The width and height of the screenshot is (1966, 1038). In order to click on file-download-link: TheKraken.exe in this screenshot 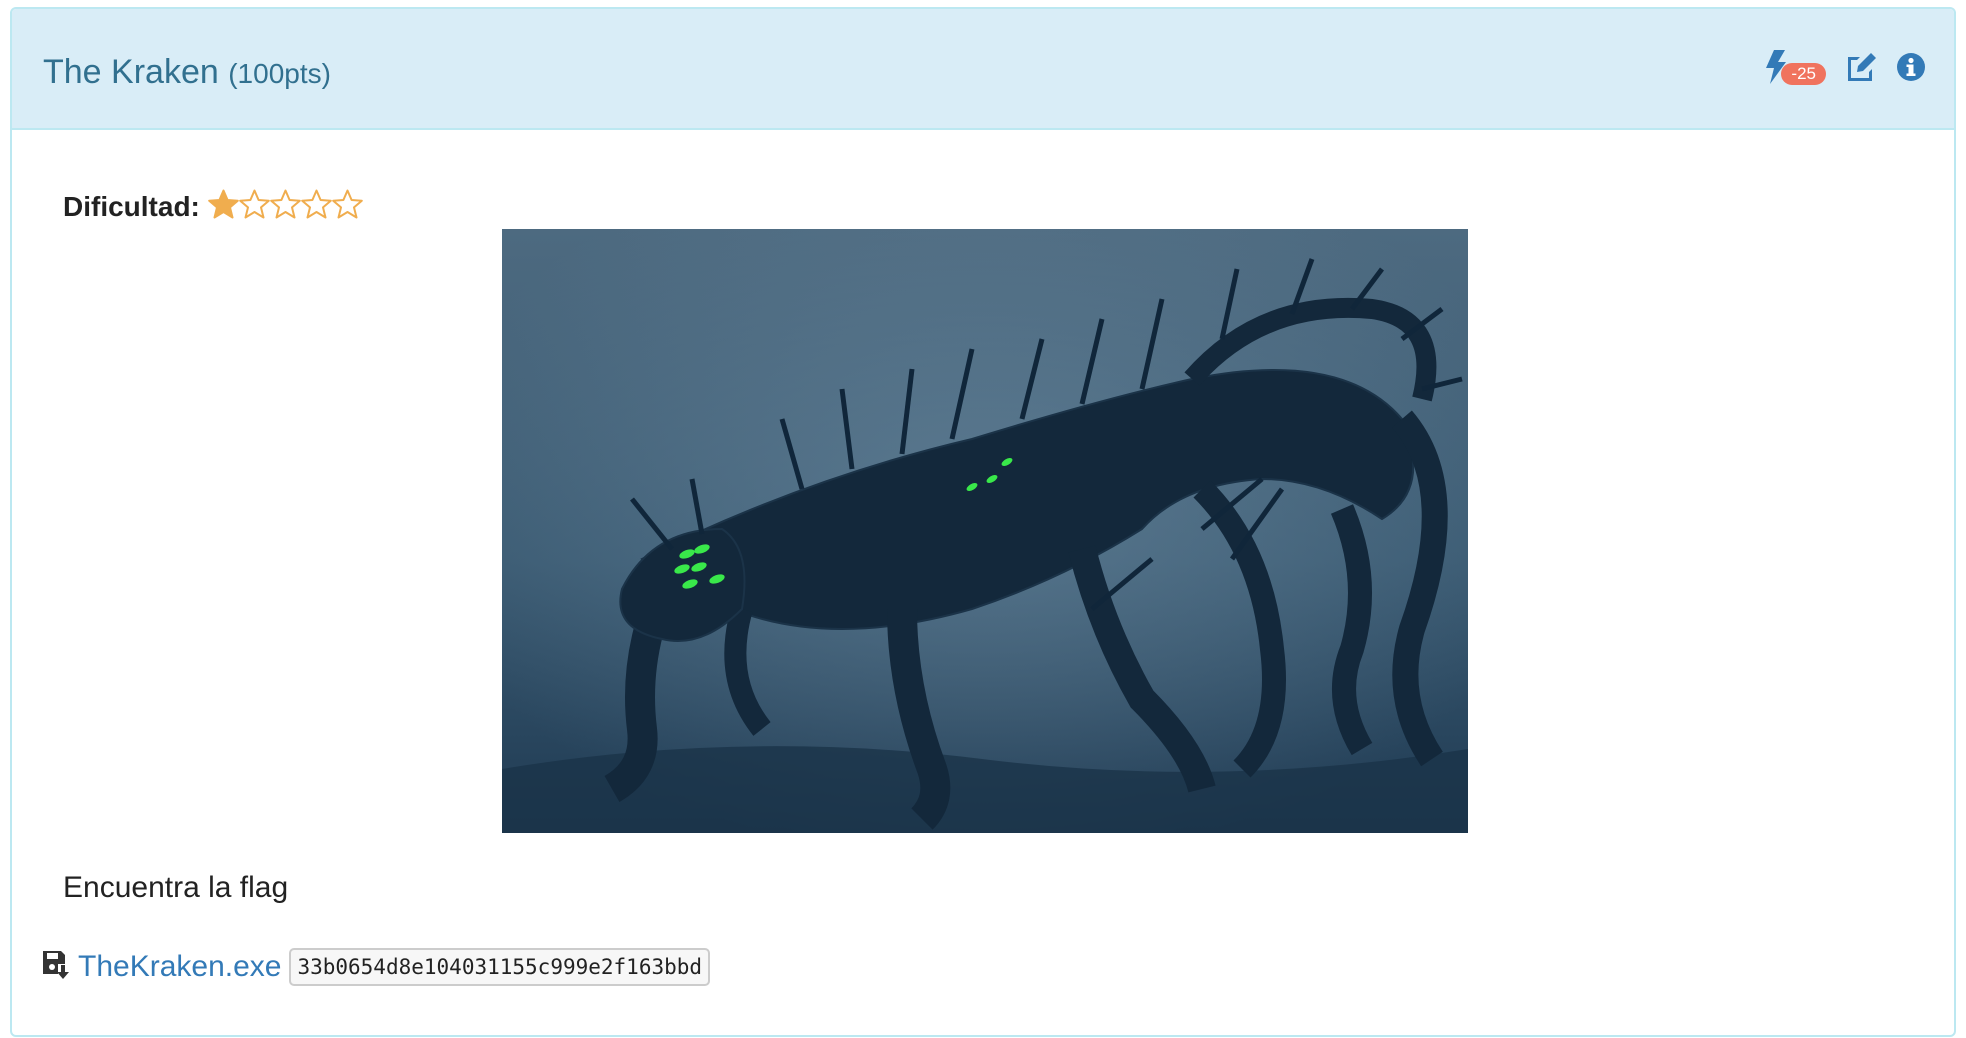, I will do `click(179, 967)`.